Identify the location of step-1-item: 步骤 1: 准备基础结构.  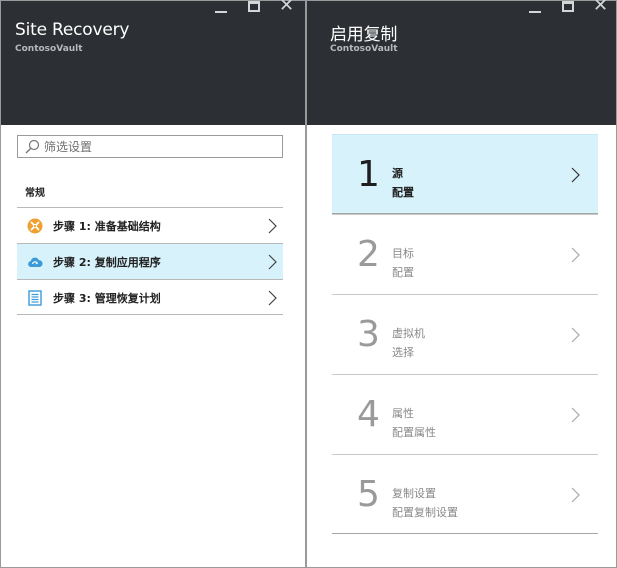
(150, 225).